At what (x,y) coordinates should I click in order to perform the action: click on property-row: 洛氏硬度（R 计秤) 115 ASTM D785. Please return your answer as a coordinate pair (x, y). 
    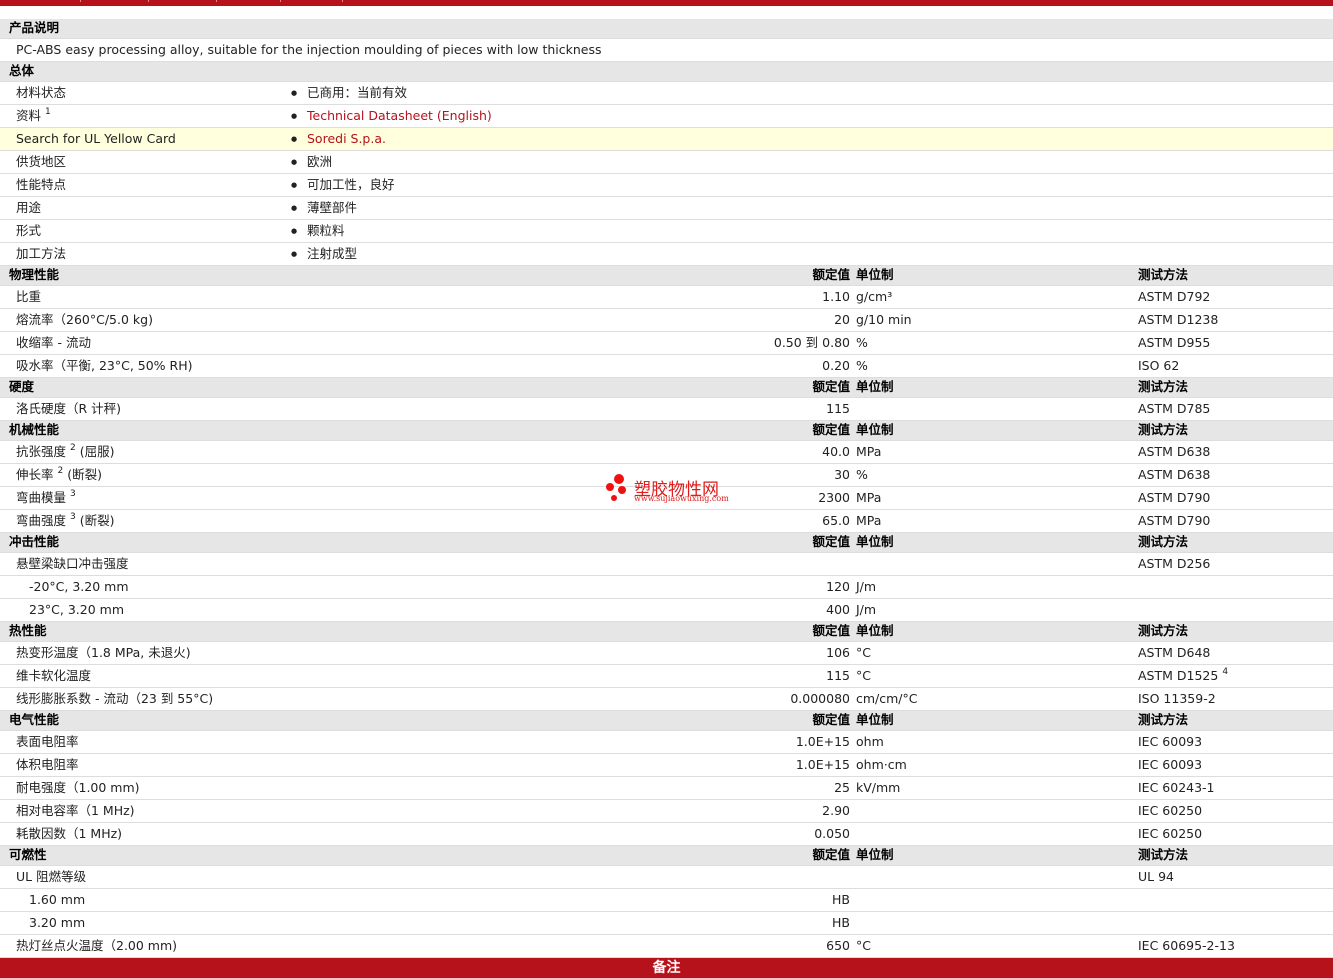
    Looking at the image, I should click on (666, 409).